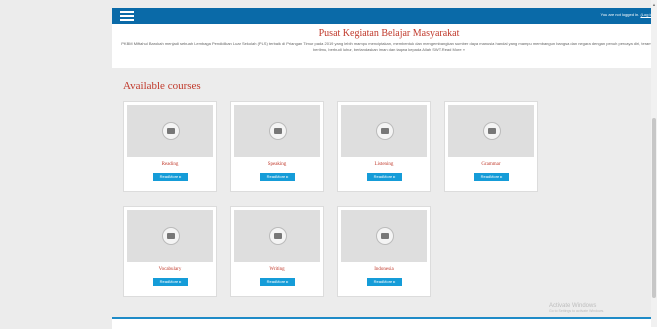 The image size is (657, 329). What do you see at coordinates (277, 164) in the screenshot?
I see `course-title: Speaking` at bounding box center [277, 164].